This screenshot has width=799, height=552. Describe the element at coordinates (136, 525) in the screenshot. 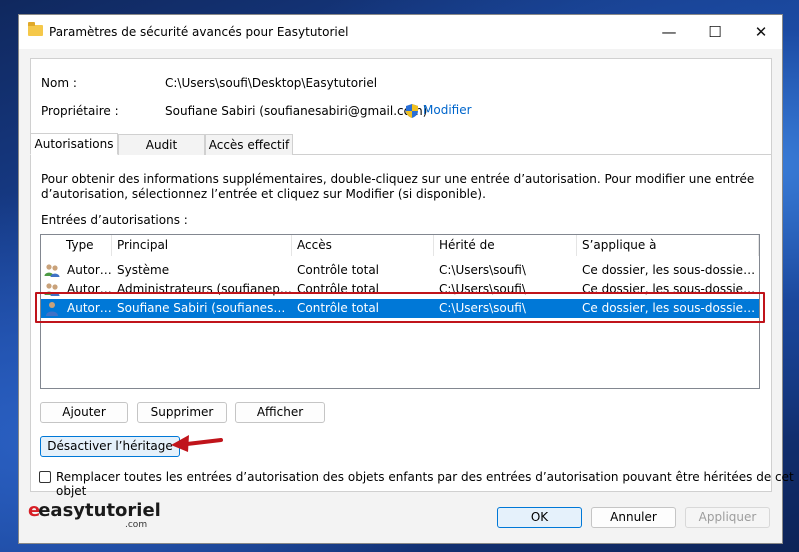

I see `logo-sub: .com` at that location.